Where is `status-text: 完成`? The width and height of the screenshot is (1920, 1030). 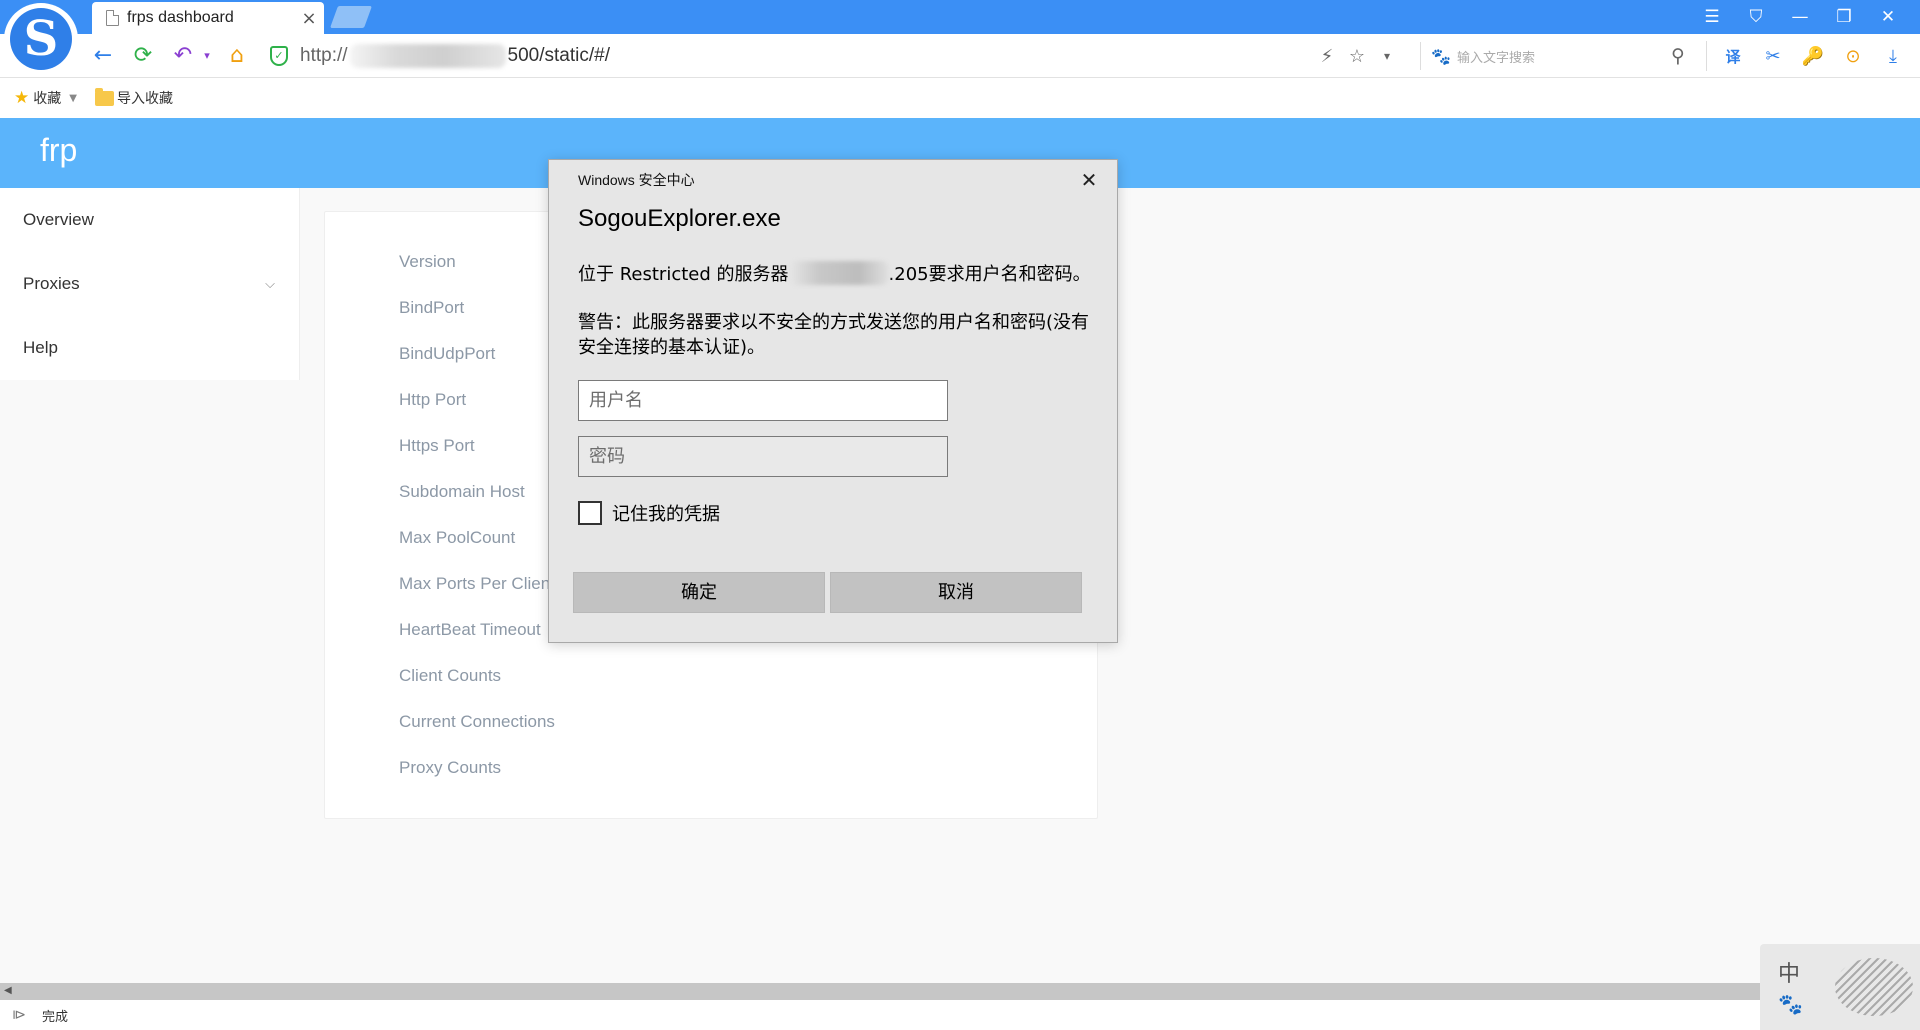
status-text: 完成 is located at coordinates (55, 1017).